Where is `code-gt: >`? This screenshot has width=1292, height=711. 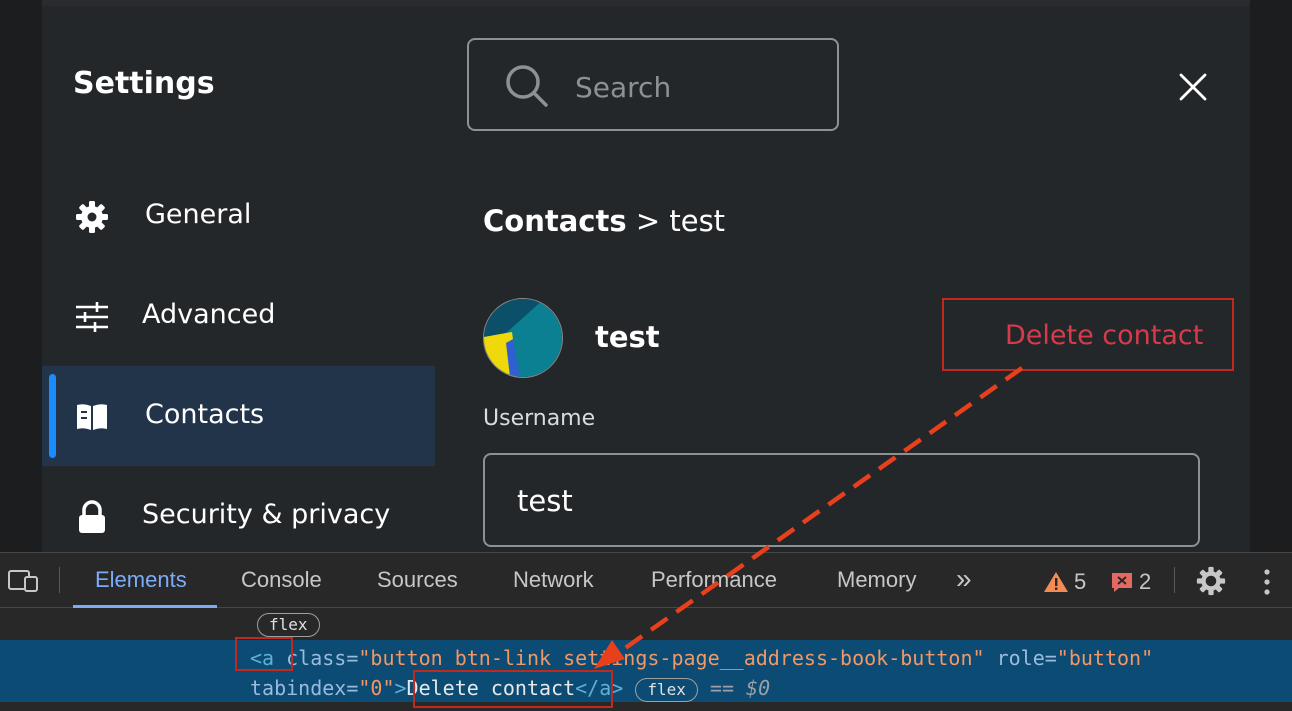 code-gt: > is located at coordinates (400, 688).